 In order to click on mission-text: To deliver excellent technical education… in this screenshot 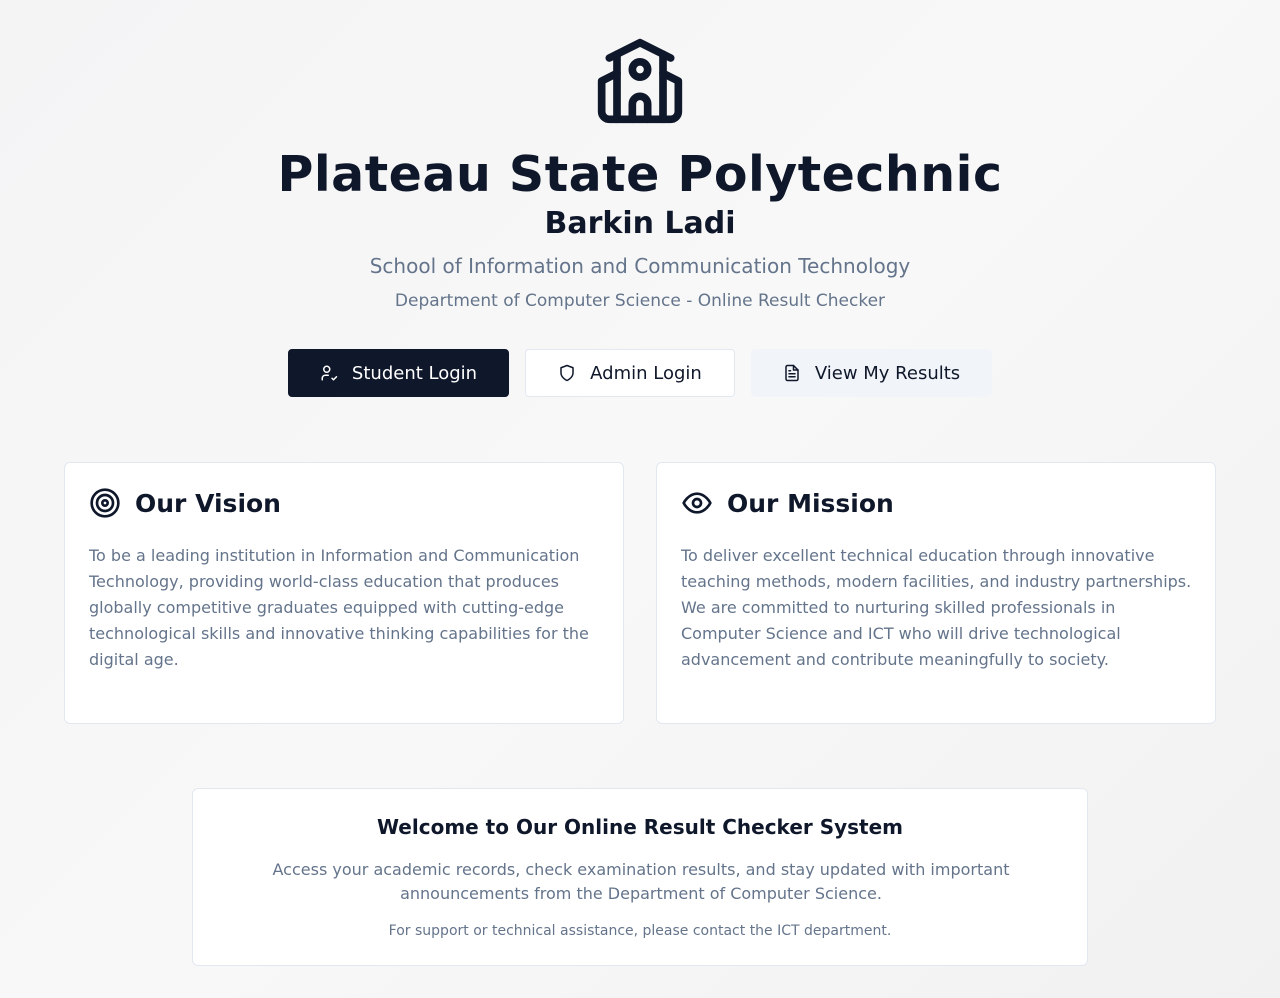, I will do `click(936, 607)`.